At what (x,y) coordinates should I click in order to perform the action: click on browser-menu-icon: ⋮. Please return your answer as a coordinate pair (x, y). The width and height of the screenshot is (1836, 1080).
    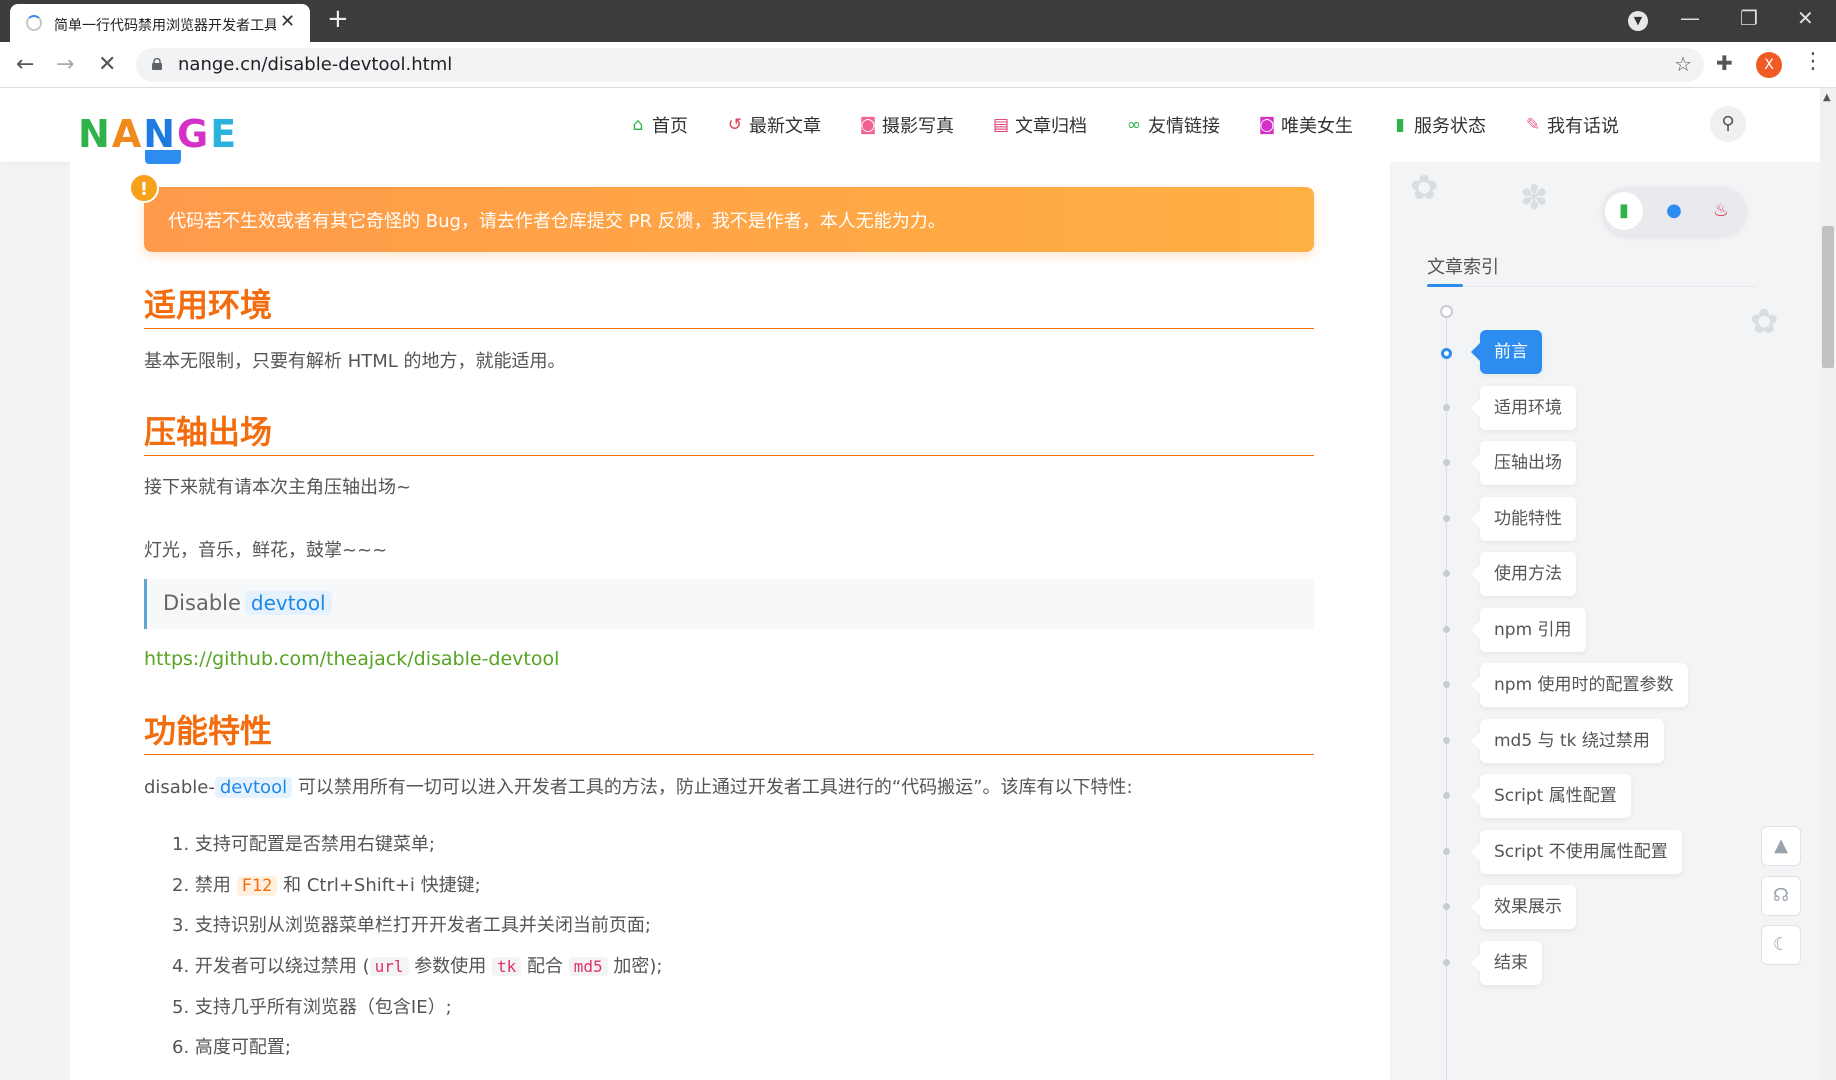
    Looking at the image, I should click on (1813, 61).